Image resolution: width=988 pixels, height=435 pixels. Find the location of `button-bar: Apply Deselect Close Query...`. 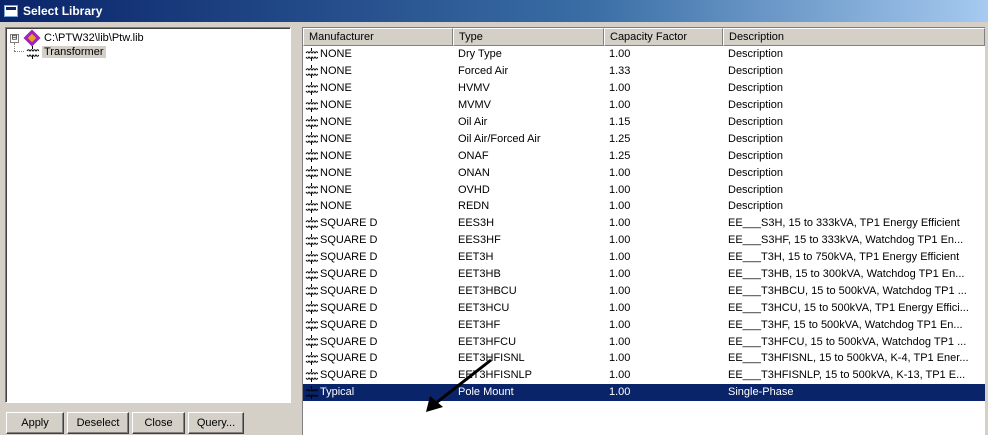

button-bar: Apply Deselect Close Query... is located at coordinates (125, 423).